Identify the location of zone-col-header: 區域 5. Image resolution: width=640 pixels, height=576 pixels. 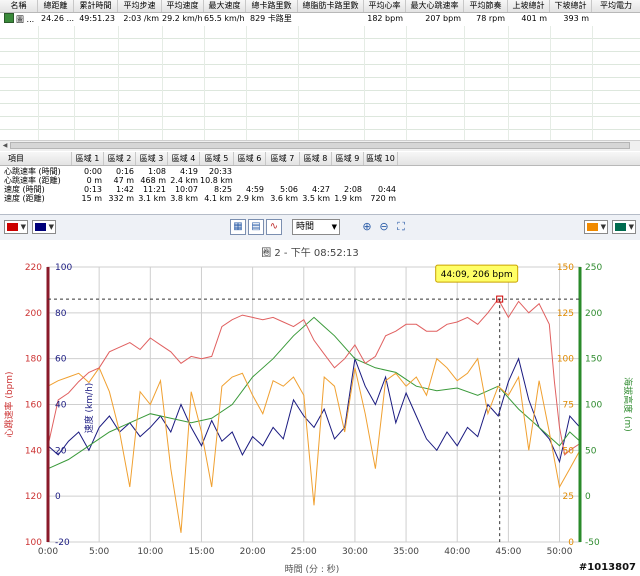
(217, 158).